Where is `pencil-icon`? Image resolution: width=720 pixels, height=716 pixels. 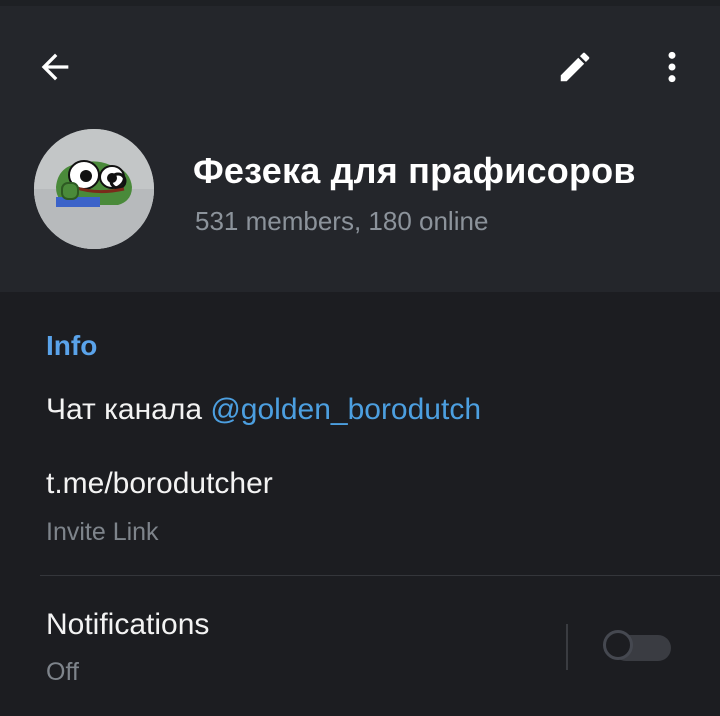
pencil-icon is located at coordinates (575, 67).